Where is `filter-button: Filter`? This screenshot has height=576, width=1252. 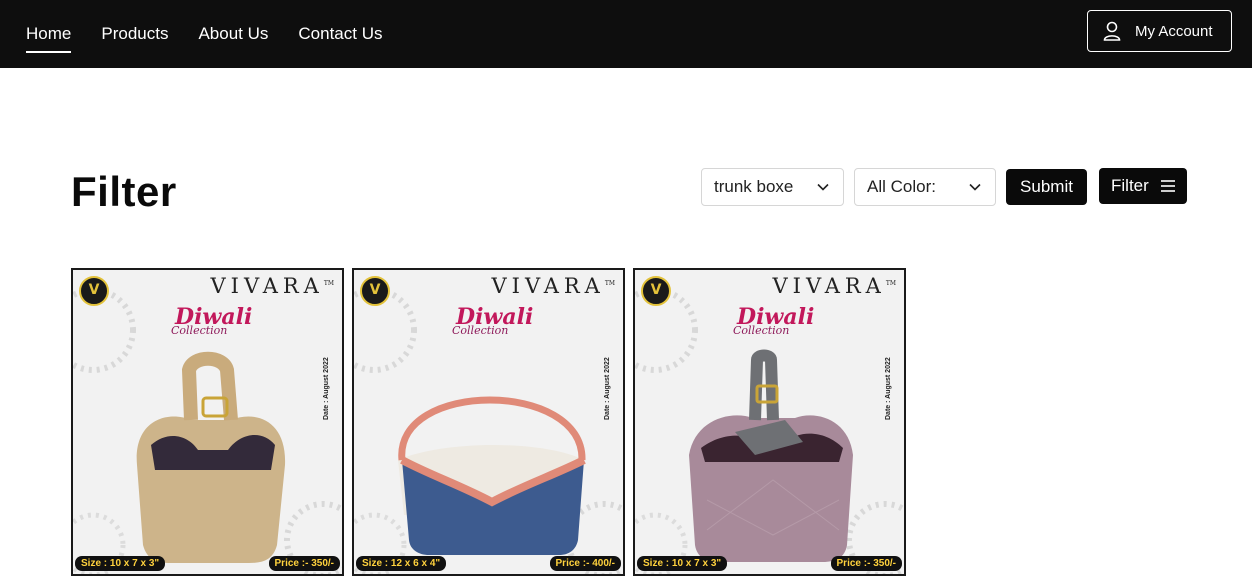
filter-button: Filter is located at coordinates (1143, 186).